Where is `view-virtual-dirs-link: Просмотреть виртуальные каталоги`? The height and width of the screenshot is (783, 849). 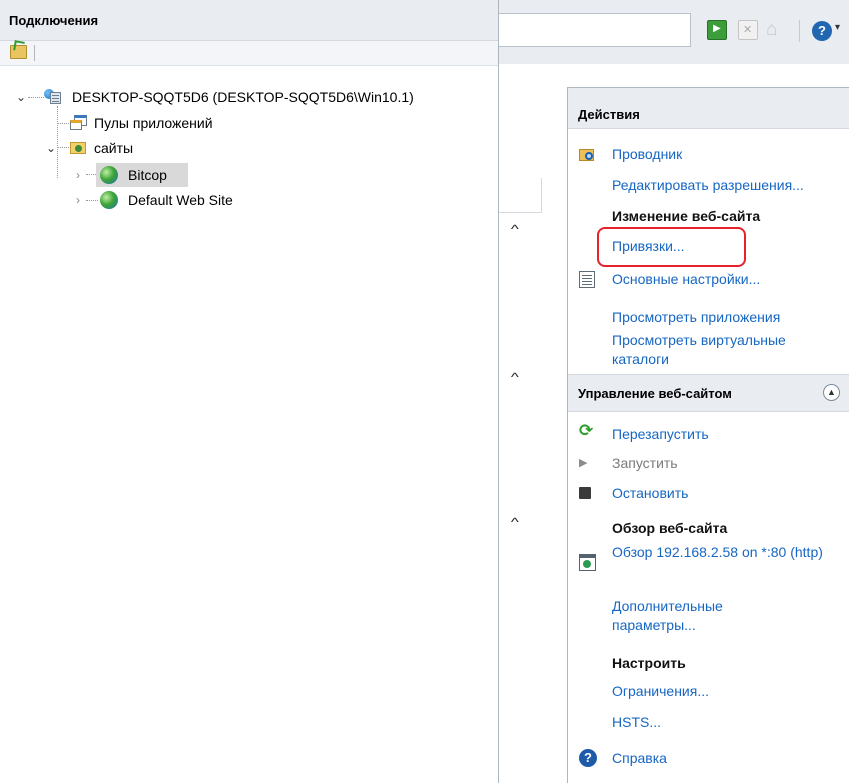 view-virtual-dirs-link: Просмотреть виртуальные каталоги is located at coordinates (727, 350).